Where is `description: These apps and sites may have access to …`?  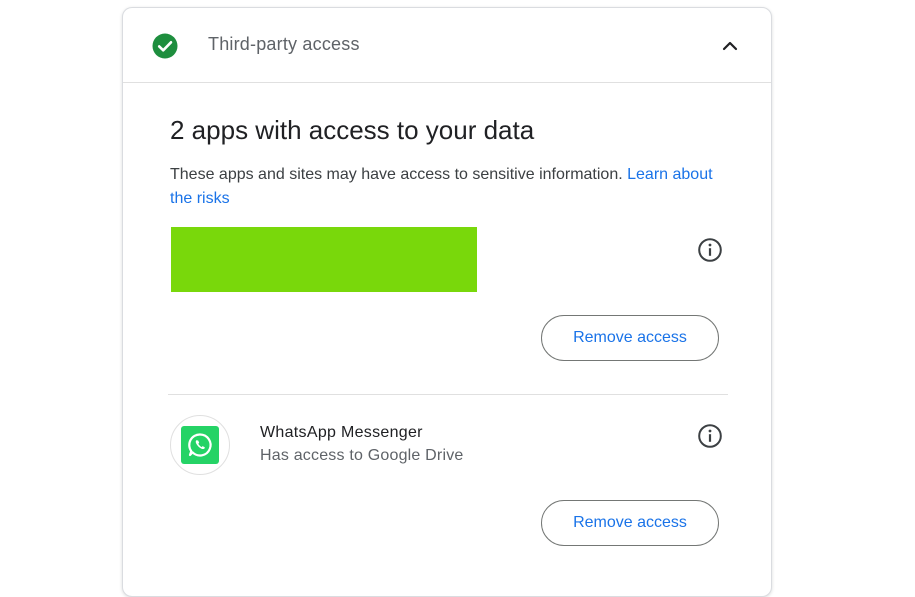 description: These apps and sites may have access to … is located at coordinates (450, 187).